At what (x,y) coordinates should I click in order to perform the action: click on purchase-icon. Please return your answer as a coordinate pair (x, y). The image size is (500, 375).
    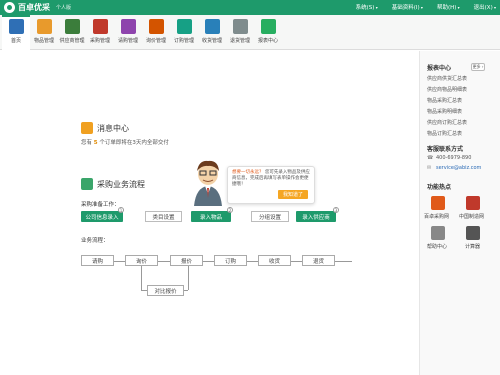
    Looking at the image, I should click on (100, 26).